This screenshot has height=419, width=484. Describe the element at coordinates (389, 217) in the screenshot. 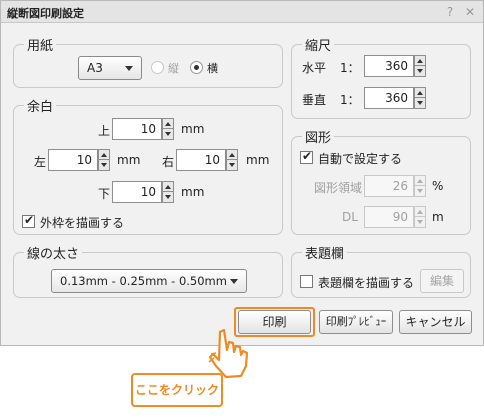

I see `figure-dl-input: 90` at that location.